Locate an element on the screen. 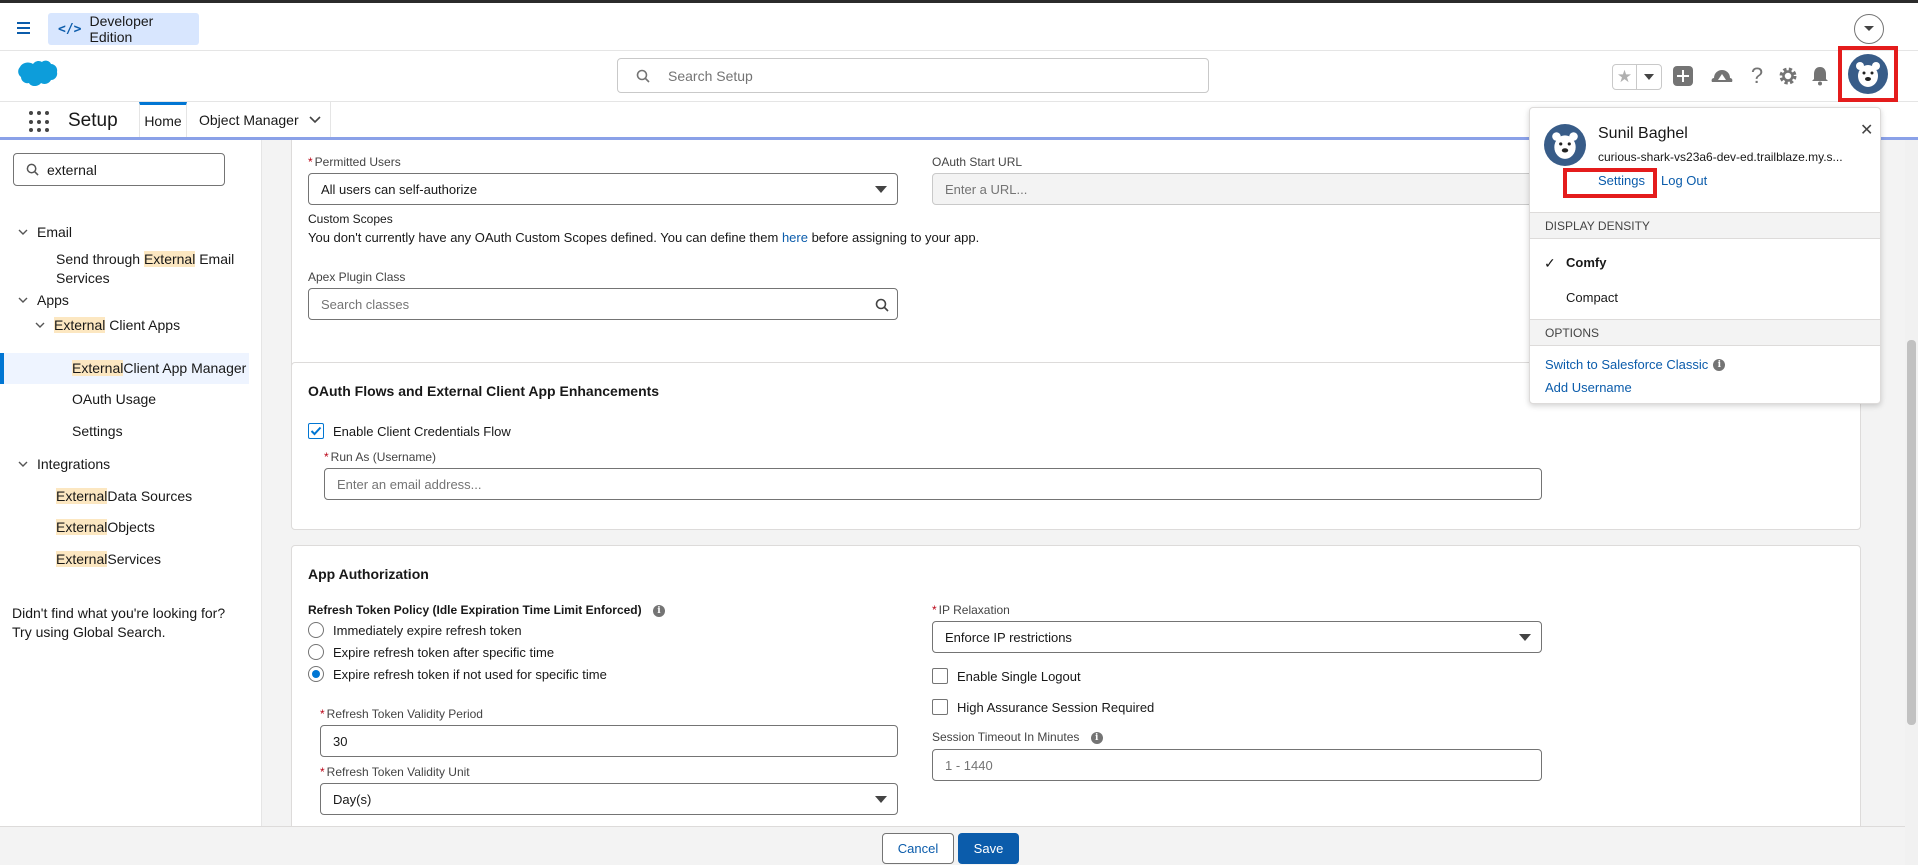 The image size is (1918, 865). ip-relaxation-select: Enforce IP restrictions is located at coordinates (1237, 637).